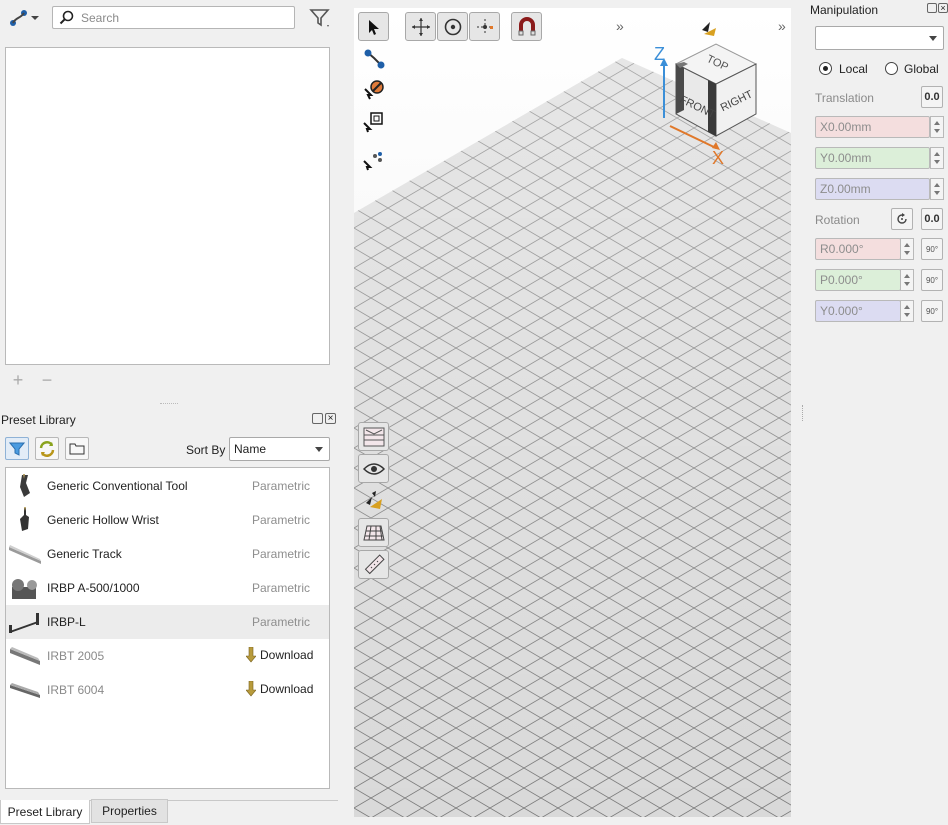 Image resolution: width=948 pixels, height=825 pixels. What do you see at coordinates (659, 54) in the screenshot?
I see `axis-z-label: Z` at bounding box center [659, 54].